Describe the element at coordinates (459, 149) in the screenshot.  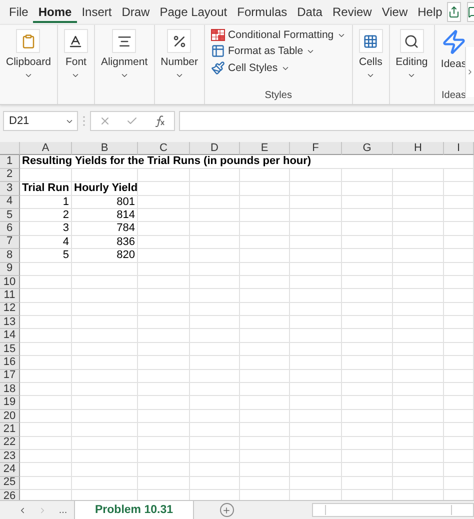
I see `column-header: I` at that location.